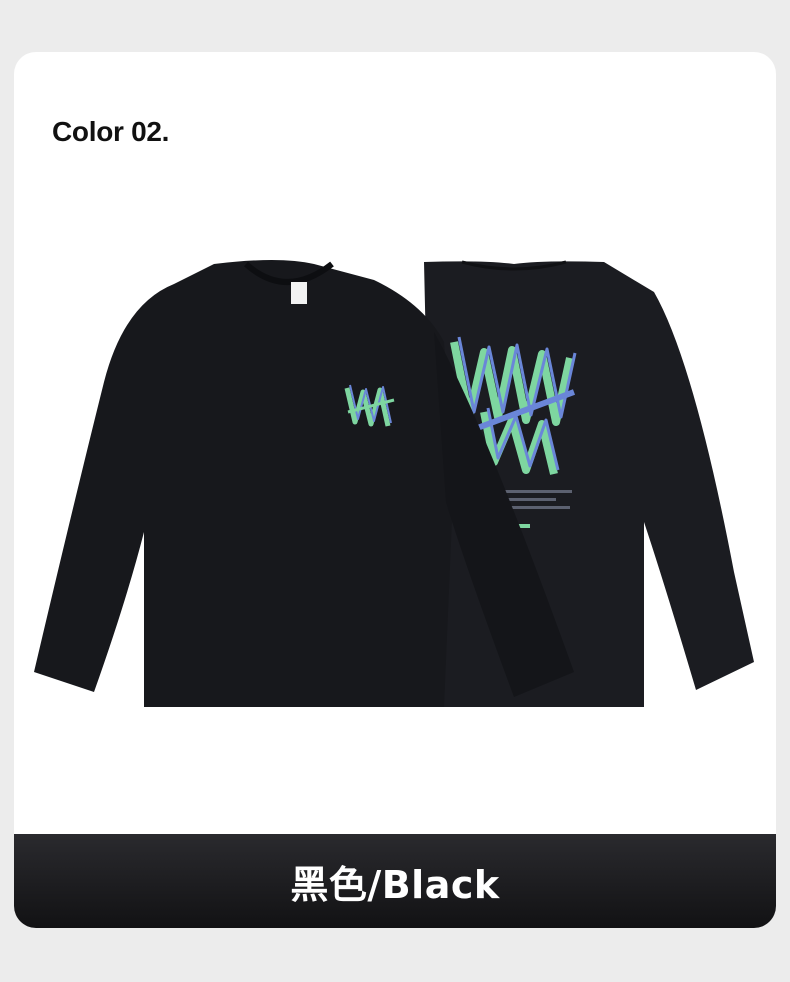 The height and width of the screenshot is (982, 790). I want to click on color-name-bar: 黑色/Black, so click(395, 881).